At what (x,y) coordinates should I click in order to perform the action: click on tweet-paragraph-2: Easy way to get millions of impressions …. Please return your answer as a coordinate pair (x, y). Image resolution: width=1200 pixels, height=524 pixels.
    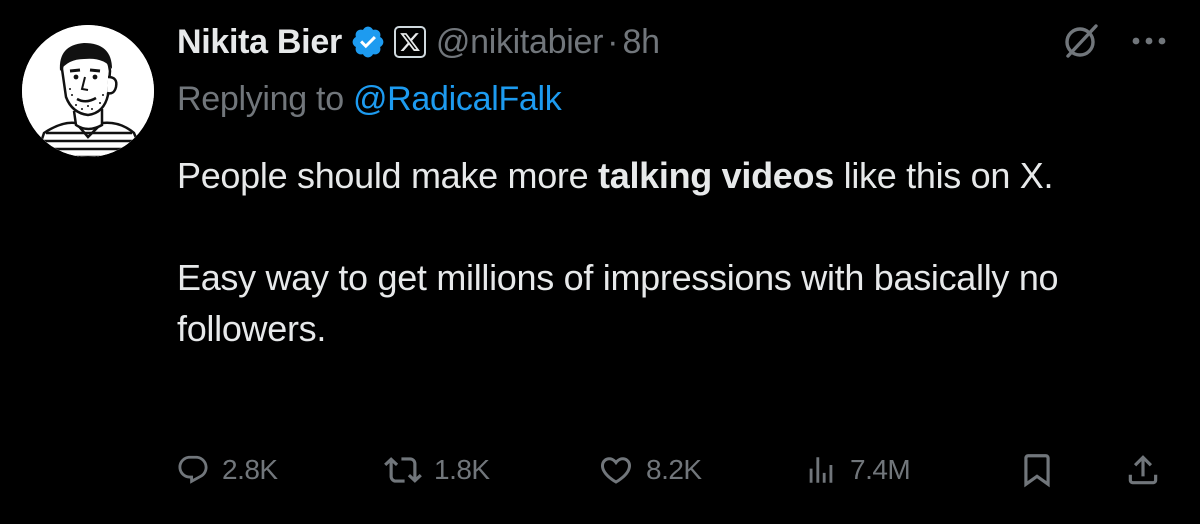
    Looking at the image, I should click on (618, 303).